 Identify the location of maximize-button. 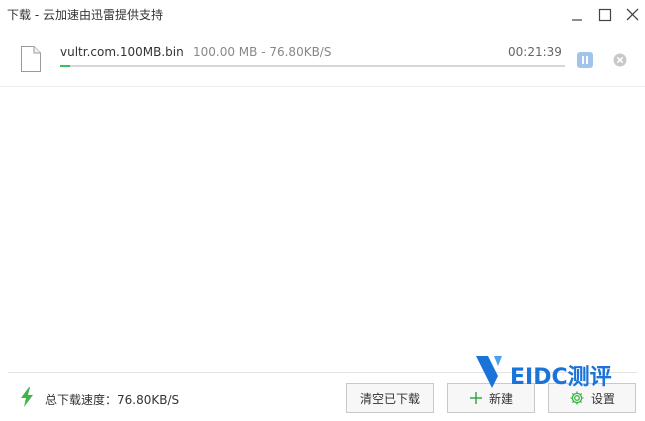
(605, 15).